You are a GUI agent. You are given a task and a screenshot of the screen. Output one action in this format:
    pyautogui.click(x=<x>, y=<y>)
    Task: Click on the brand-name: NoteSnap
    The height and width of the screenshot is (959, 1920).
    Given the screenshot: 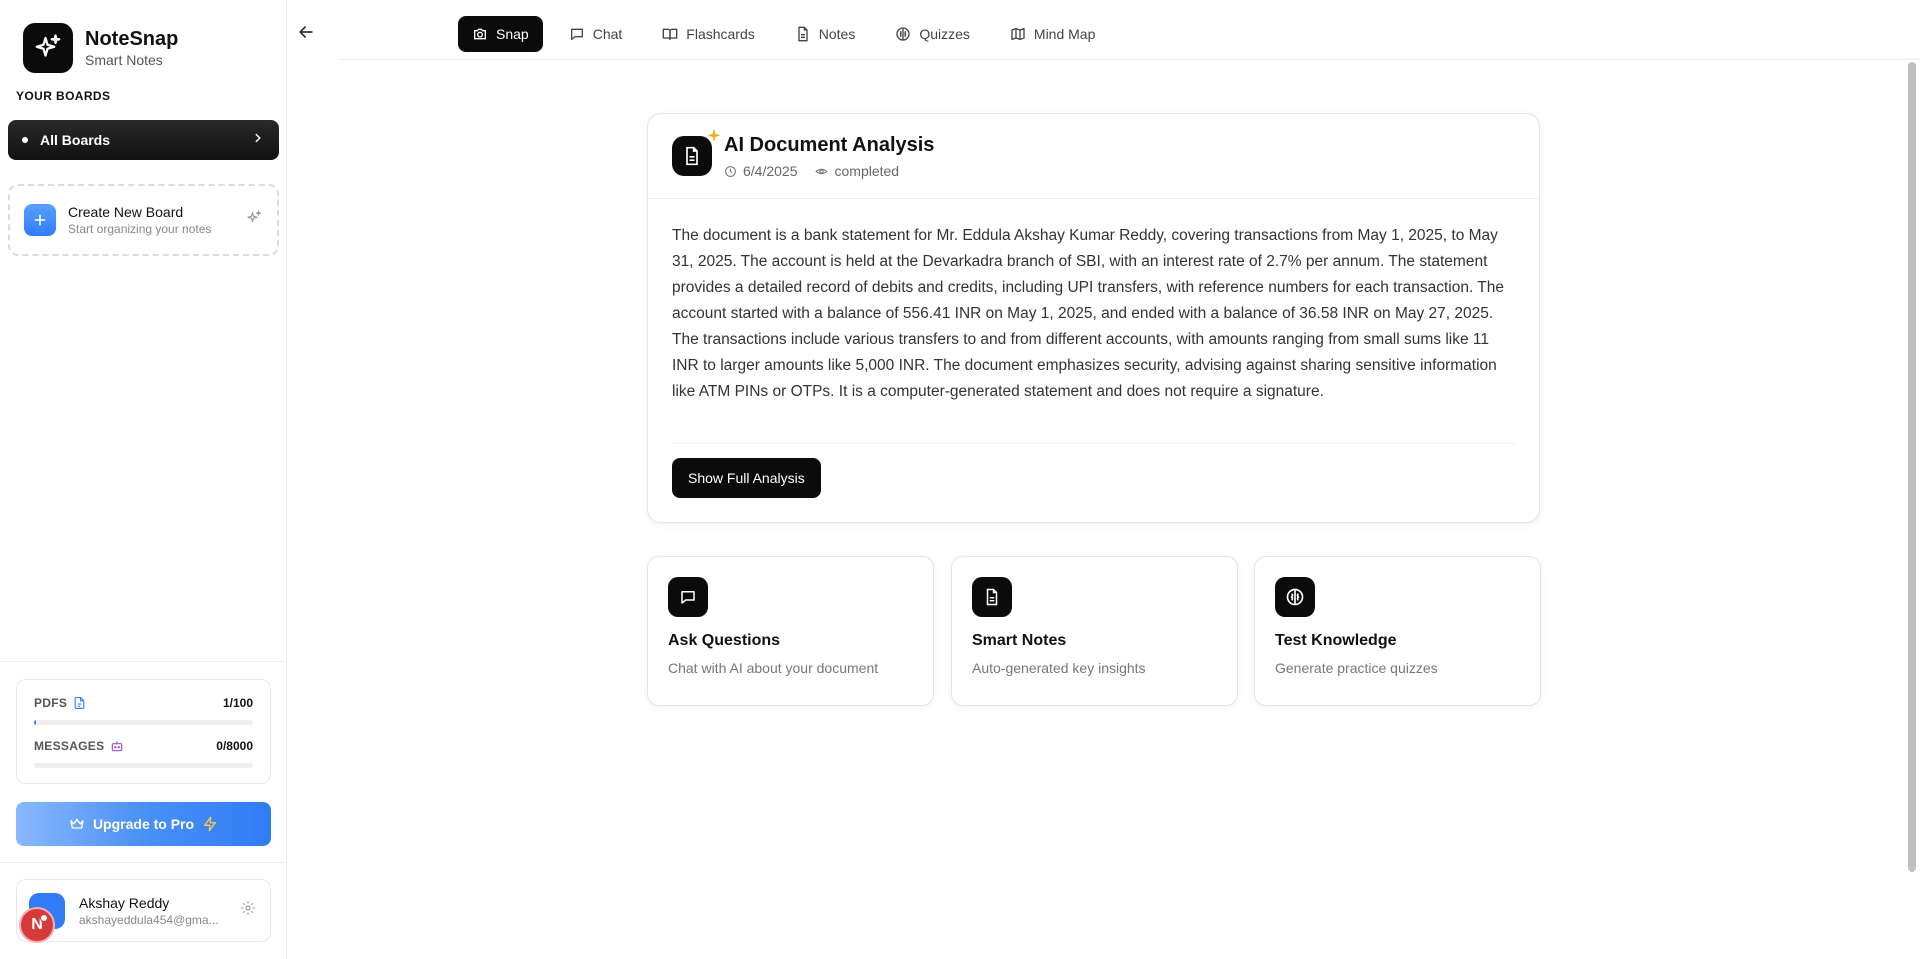 What is the action you would take?
    pyautogui.click(x=132, y=39)
    